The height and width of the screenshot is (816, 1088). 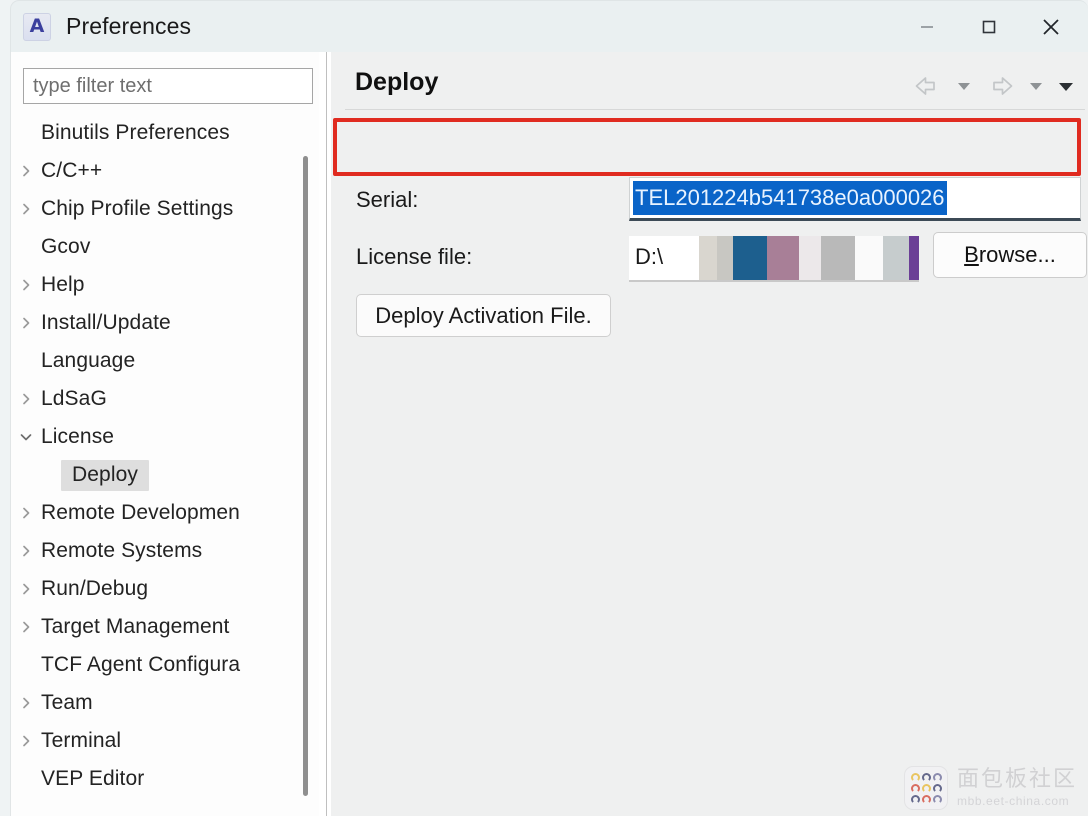 What do you see at coordinates (165, 741) in the screenshot?
I see `sidebar-item-terminal: Terminal` at bounding box center [165, 741].